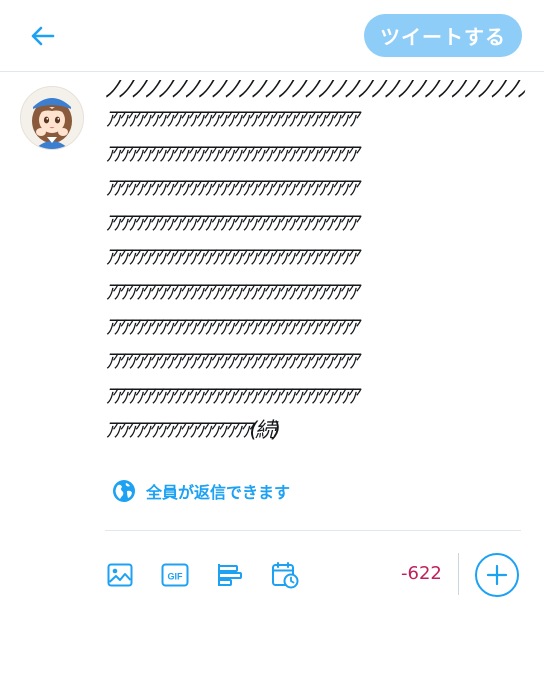 This screenshot has height=680, width=544. I want to click on character-counter: -622, so click(421, 573).